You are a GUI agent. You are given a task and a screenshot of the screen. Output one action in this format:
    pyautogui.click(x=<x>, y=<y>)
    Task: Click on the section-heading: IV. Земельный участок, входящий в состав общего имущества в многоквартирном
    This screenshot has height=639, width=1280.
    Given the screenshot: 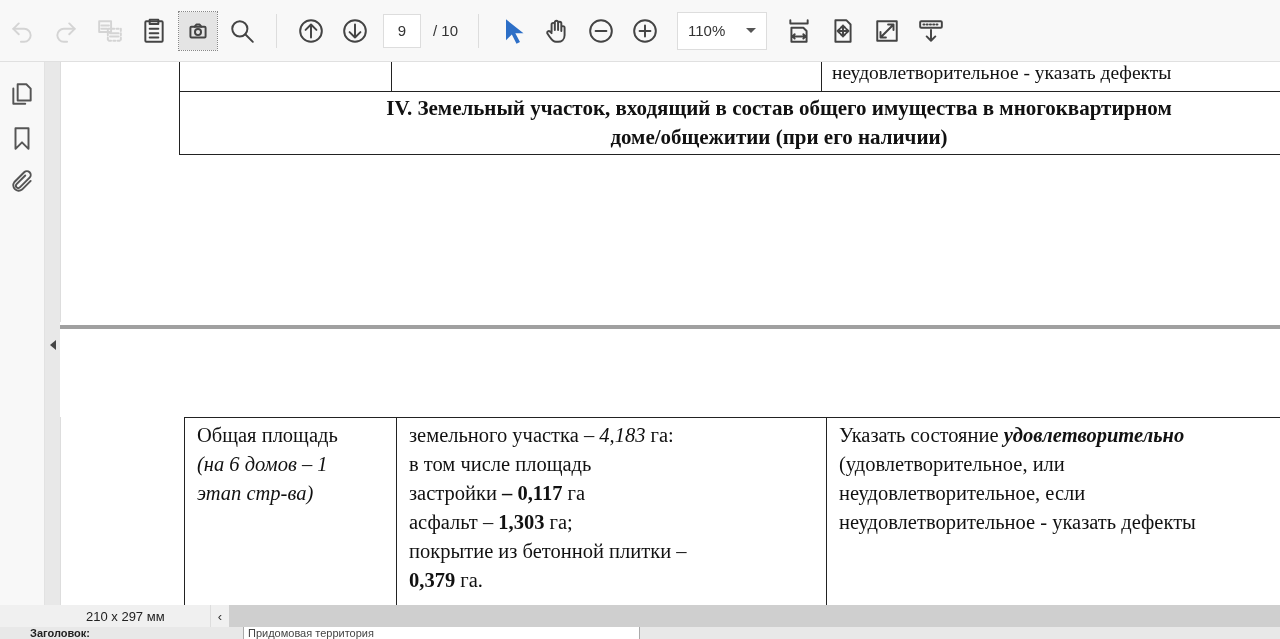 What is the action you would take?
    pyautogui.click(x=779, y=108)
    